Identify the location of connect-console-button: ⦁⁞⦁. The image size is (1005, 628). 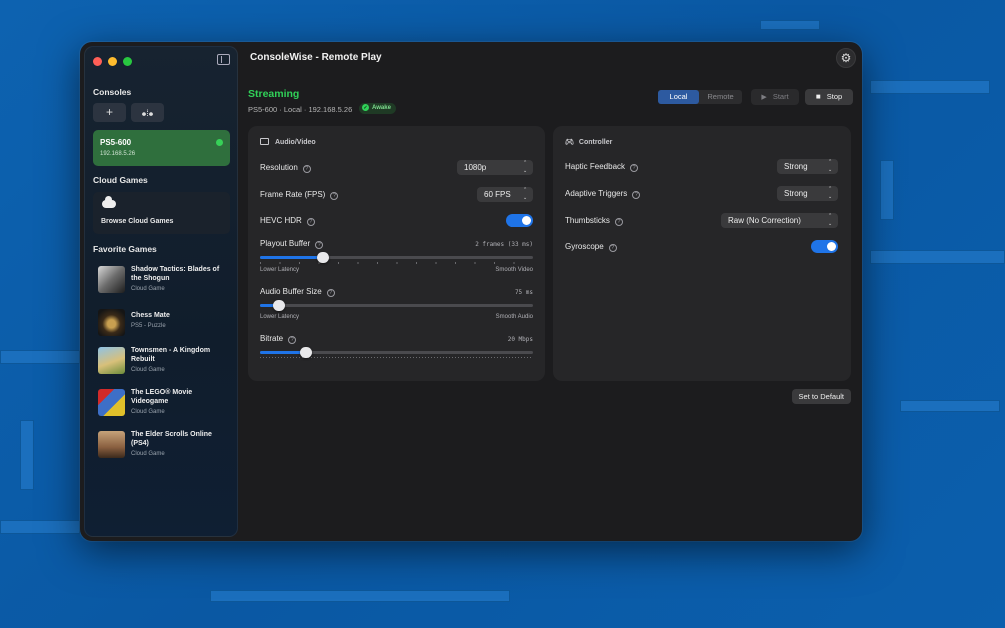
(147, 112).